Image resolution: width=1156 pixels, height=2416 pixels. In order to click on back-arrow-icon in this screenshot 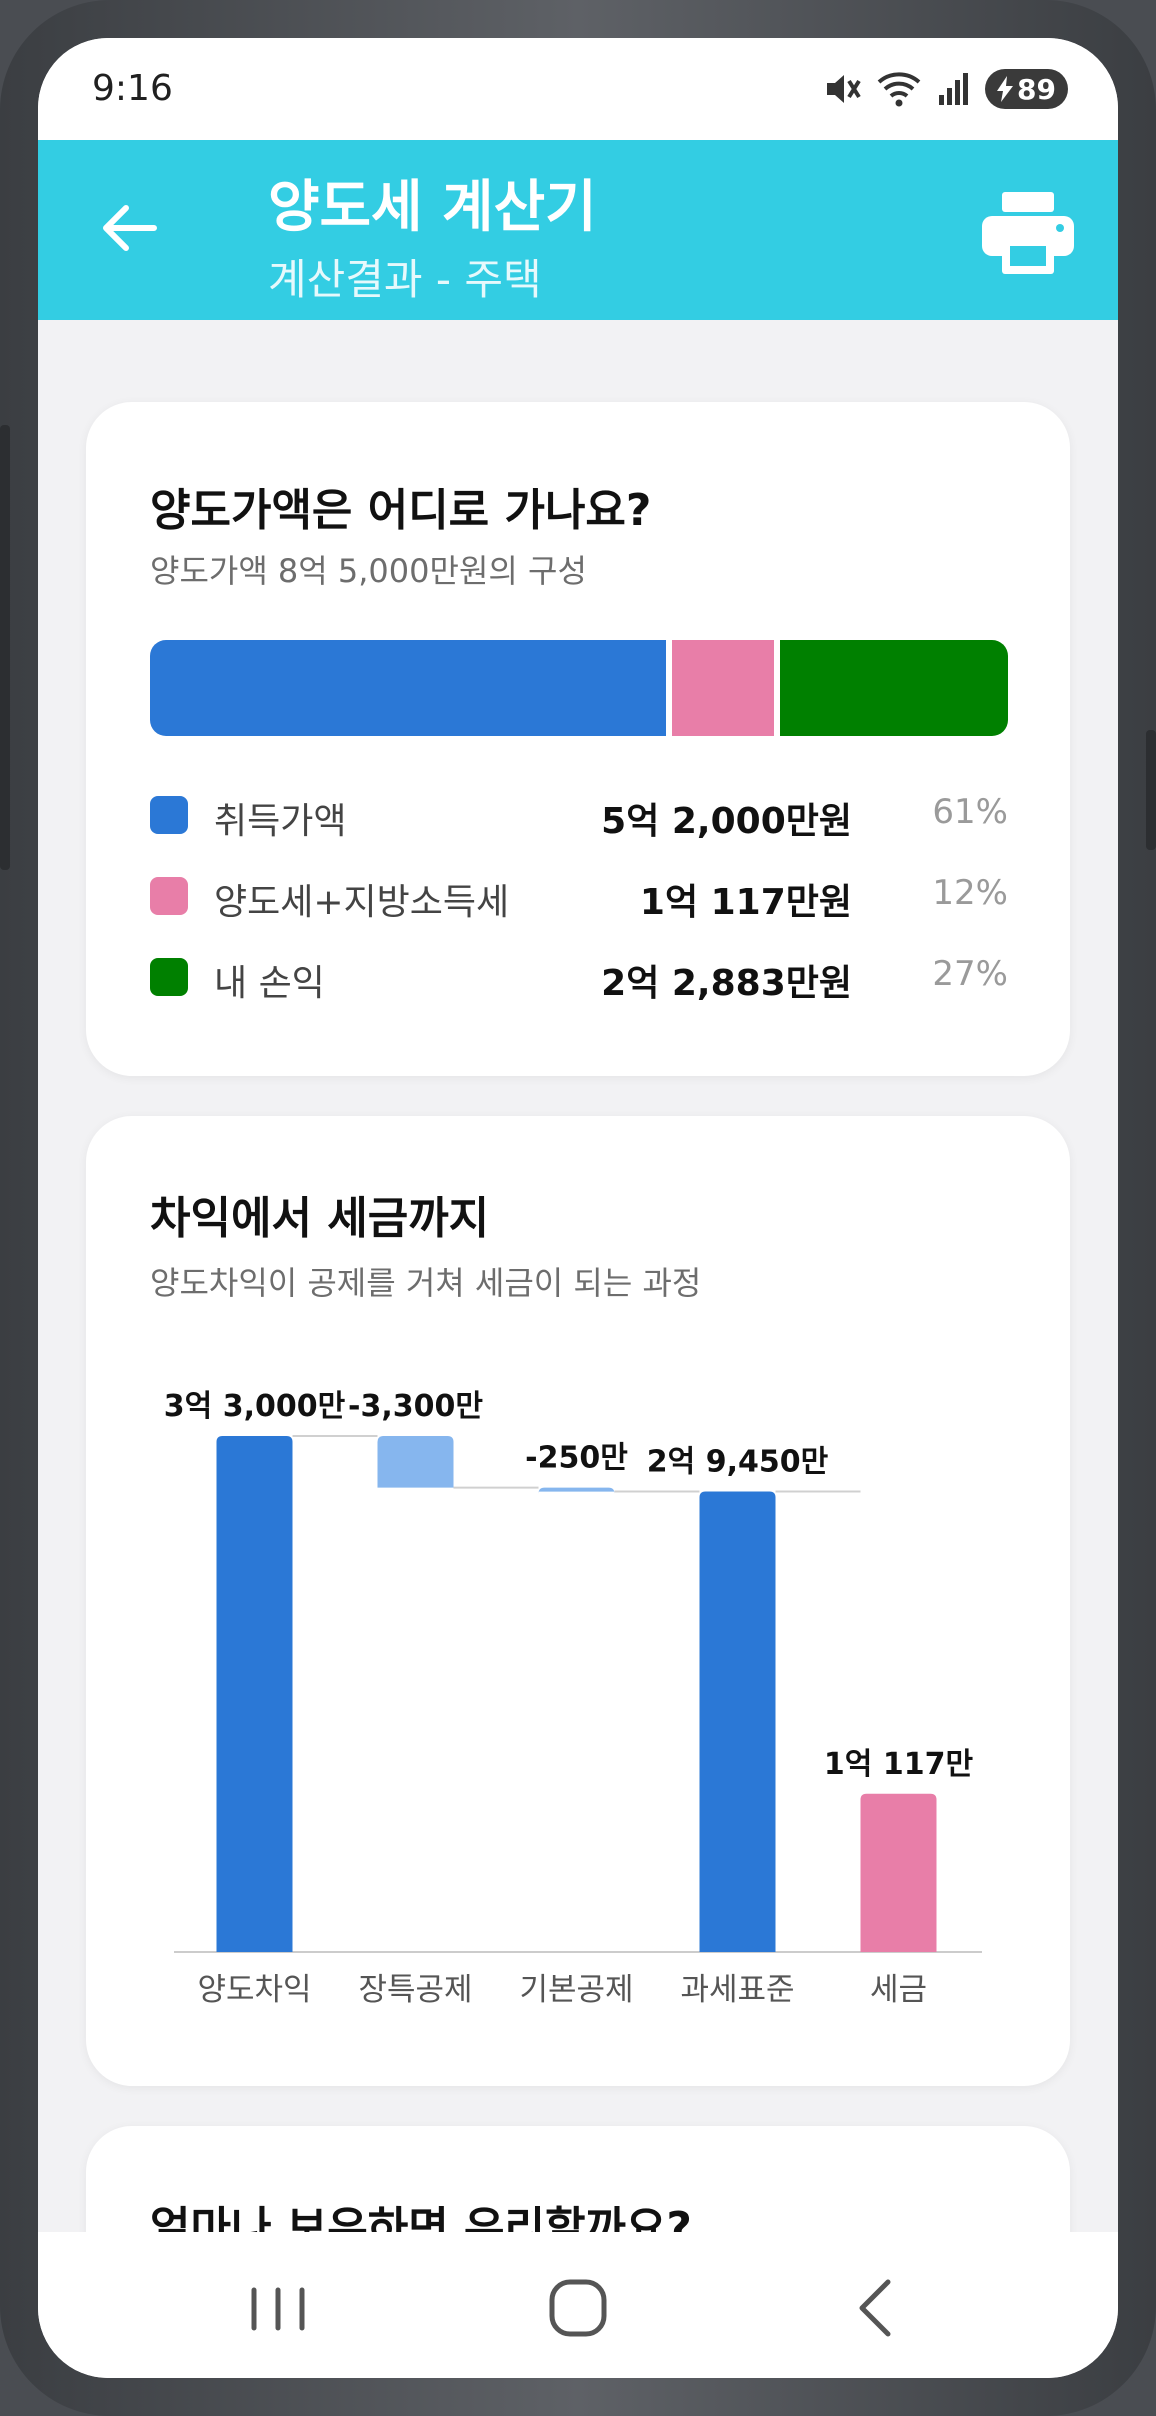, I will do `click(128, 228)`.